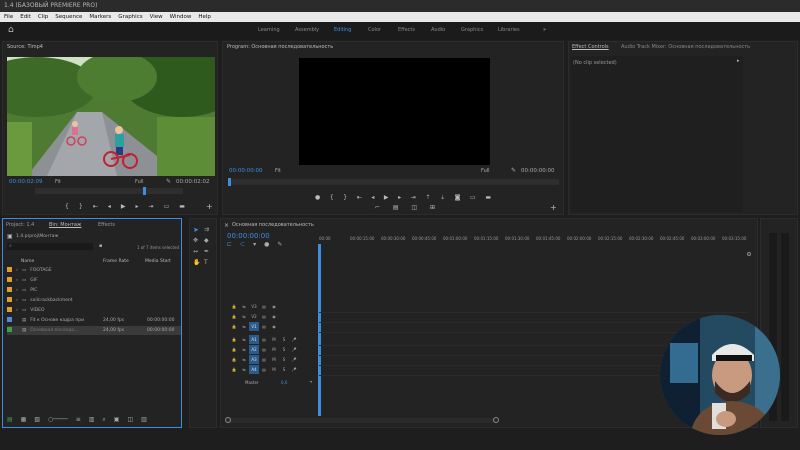  What do you see at coordinates (130, 17) in the screenshot?
I see `menu-graphics: Graphics` at bounding box center [130, 17].